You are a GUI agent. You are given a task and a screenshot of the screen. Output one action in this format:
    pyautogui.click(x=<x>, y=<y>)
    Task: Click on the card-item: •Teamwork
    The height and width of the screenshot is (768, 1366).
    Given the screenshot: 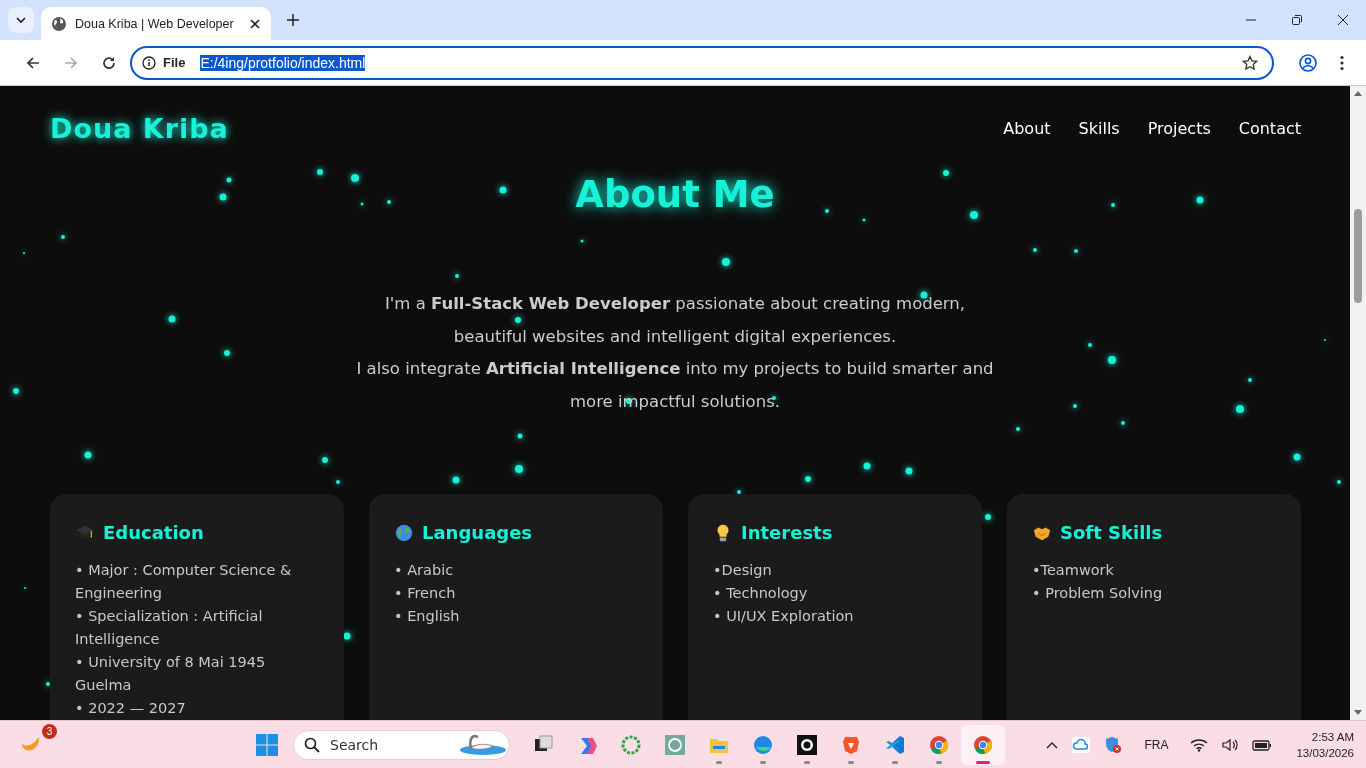 What is the action you would take?
    pyautogui.click(x=1073, y=570)
    